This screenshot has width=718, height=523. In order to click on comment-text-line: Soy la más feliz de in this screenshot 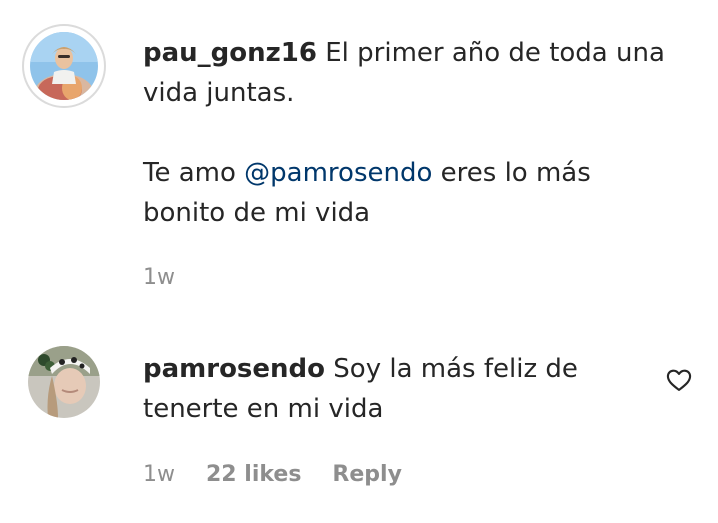, I will do `click(455, 369)`.